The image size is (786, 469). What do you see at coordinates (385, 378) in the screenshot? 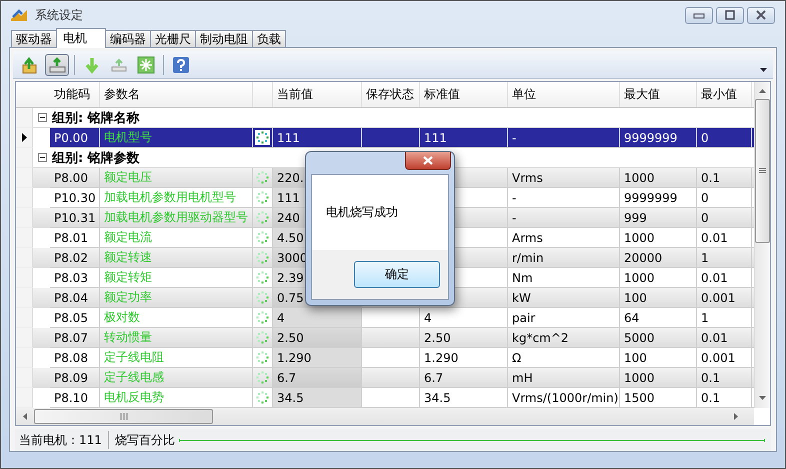
I see `table-row: P8.09 定子线电感 6.7 6.7 mH 1000 0.1` at bounding box center [385, 378].